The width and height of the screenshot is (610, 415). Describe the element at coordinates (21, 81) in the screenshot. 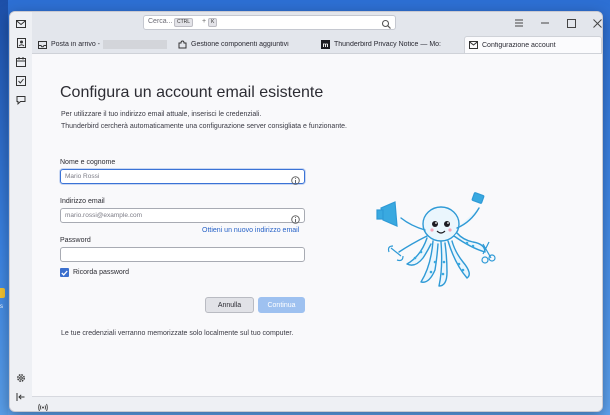

I see `tasks-icon` at that location.